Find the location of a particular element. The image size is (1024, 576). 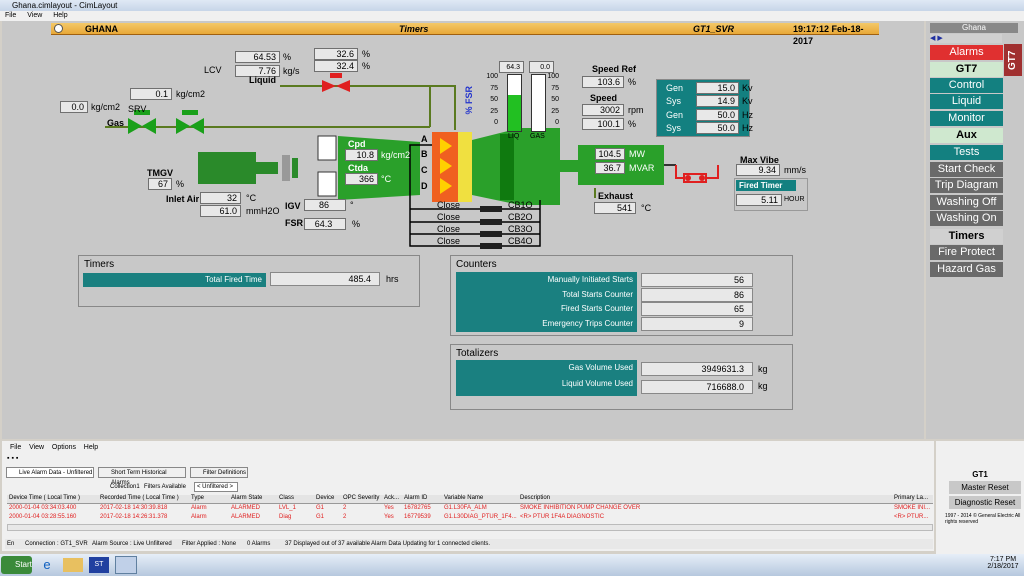

gas-bar-label: GAS is located at coordinates (537, 136).